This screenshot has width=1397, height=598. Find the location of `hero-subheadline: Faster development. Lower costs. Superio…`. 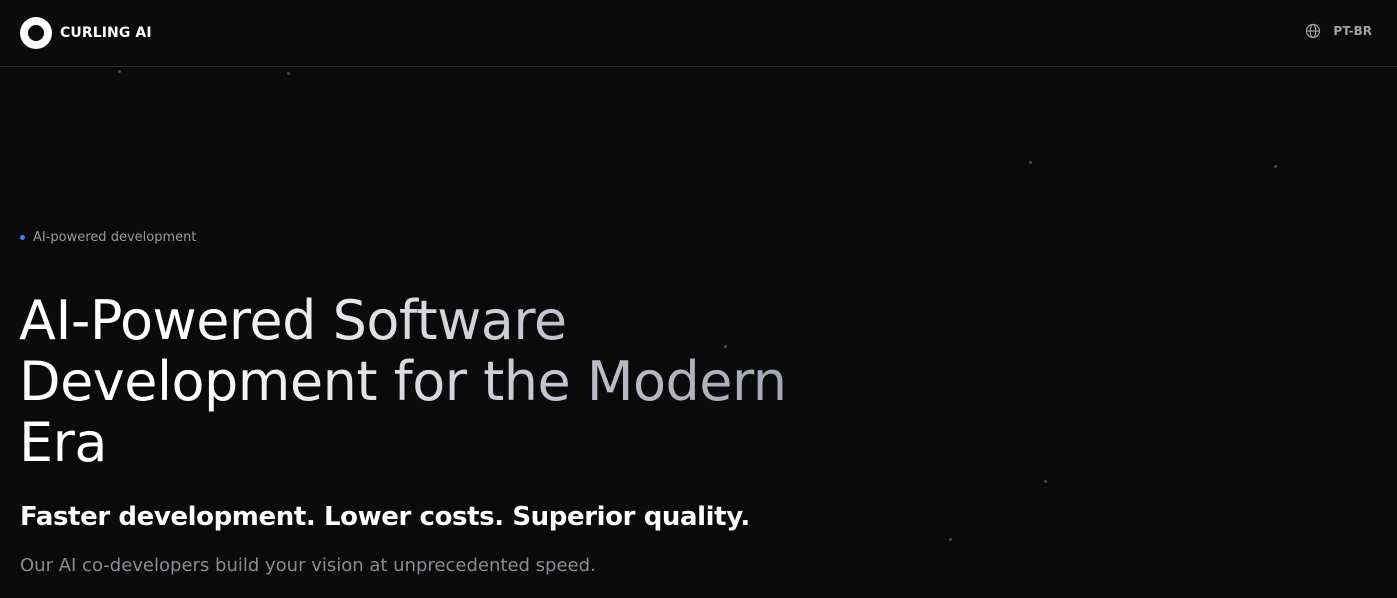

hero-subheadline: Faster development. Lower costs. Superio… is located at coordinates (385, 517).